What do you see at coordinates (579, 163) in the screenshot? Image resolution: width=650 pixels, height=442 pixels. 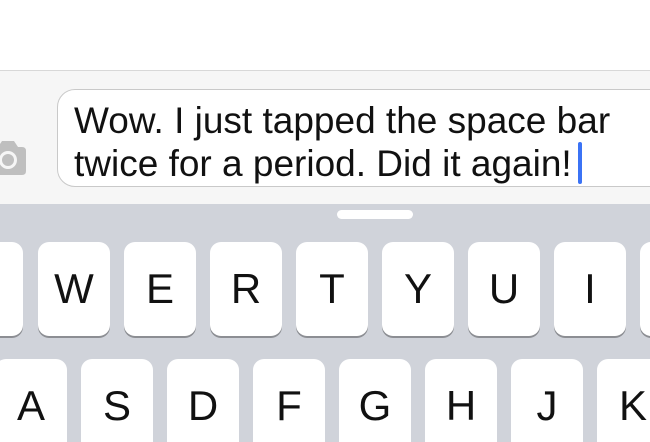 I see `text-cursor` at bounding box center [579, 163].